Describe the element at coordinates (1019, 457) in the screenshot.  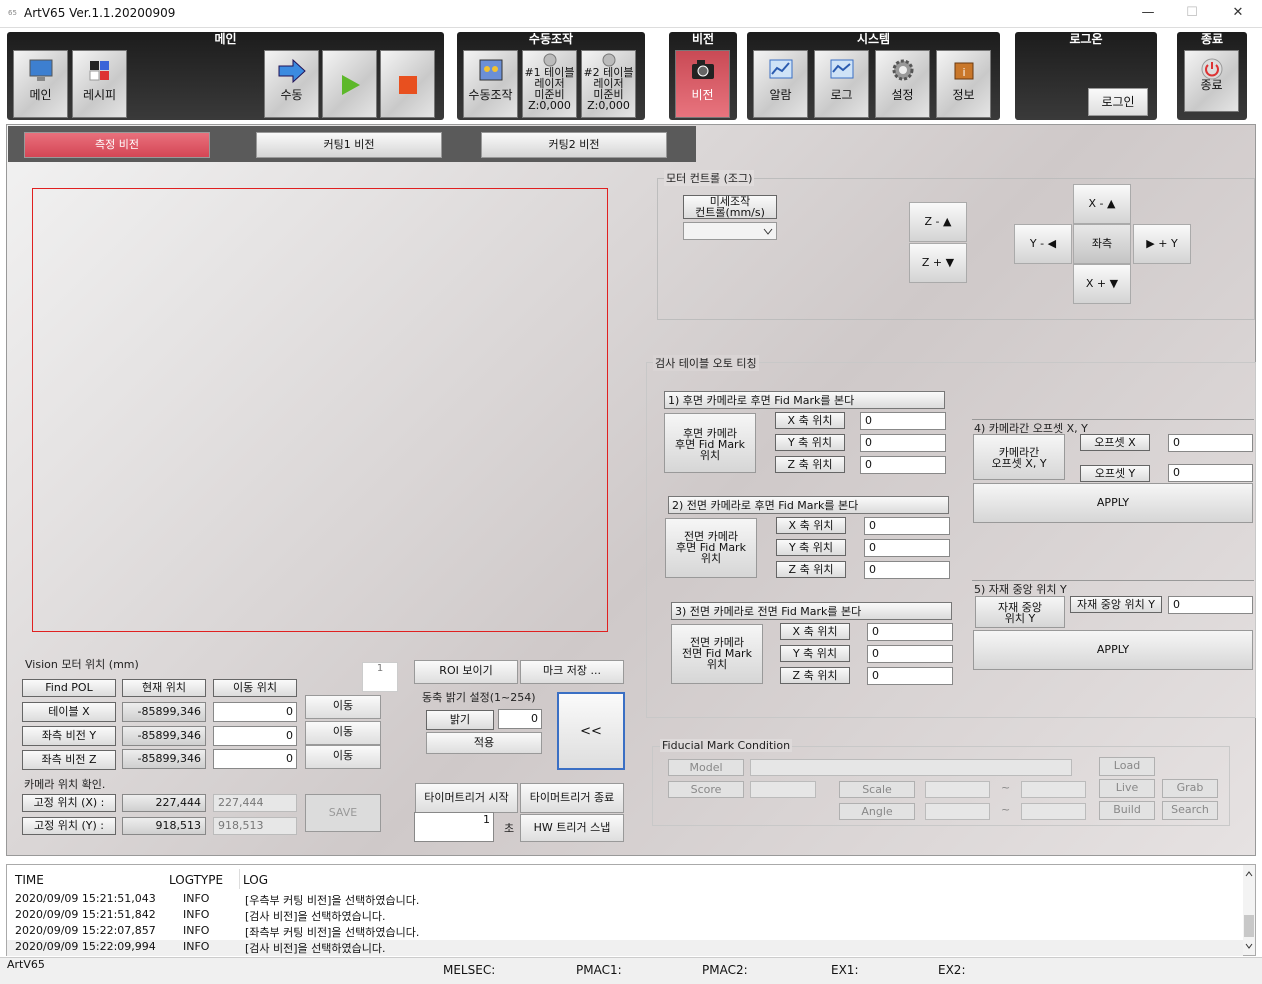
I see `teach-step4-button: 카메라간 오프셋 X, Y` at that location.